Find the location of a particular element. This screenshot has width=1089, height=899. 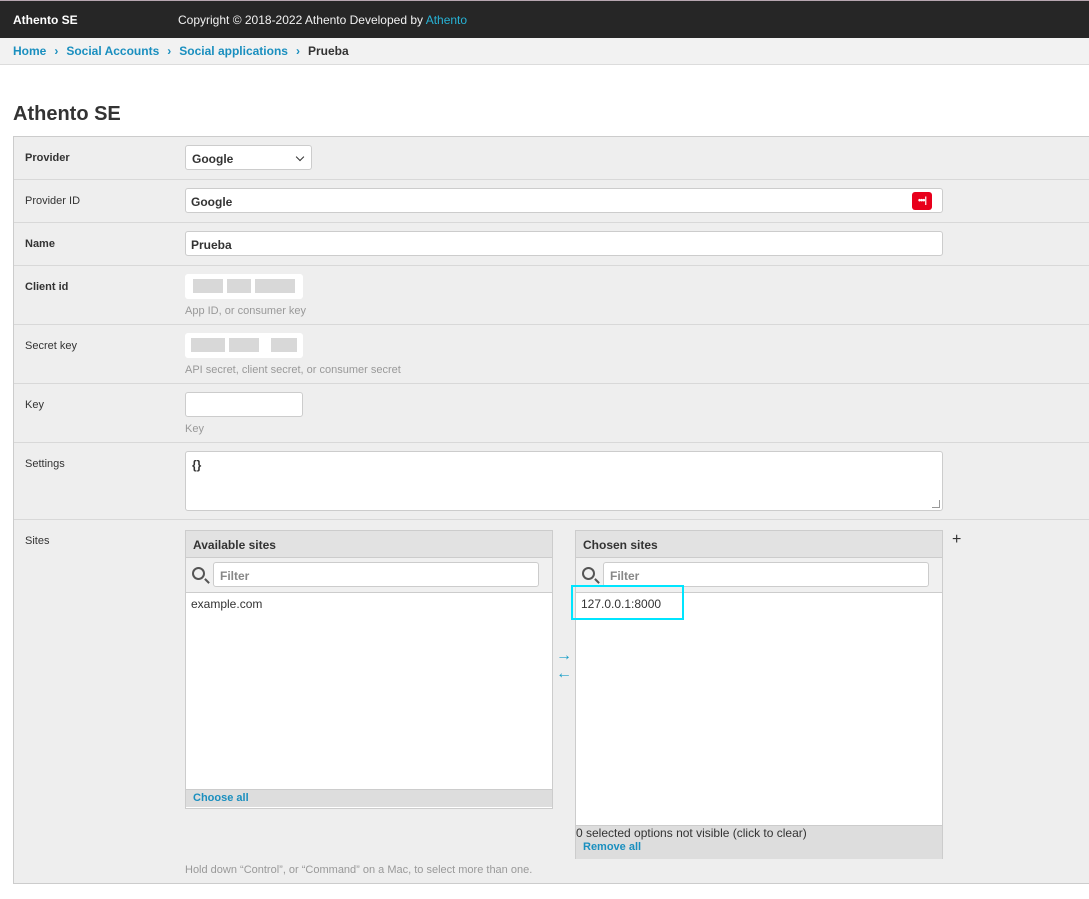

key-input is located at coordinates (244, 404).